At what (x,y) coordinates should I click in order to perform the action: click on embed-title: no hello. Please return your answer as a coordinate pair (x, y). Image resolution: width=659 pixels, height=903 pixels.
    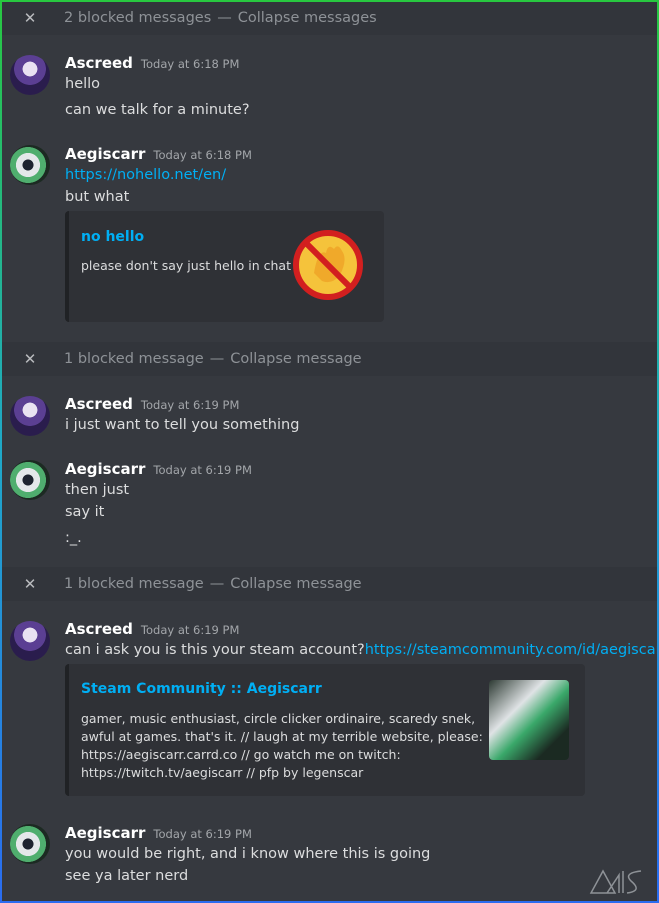
    Looking at the image, I should click on (112, 237).